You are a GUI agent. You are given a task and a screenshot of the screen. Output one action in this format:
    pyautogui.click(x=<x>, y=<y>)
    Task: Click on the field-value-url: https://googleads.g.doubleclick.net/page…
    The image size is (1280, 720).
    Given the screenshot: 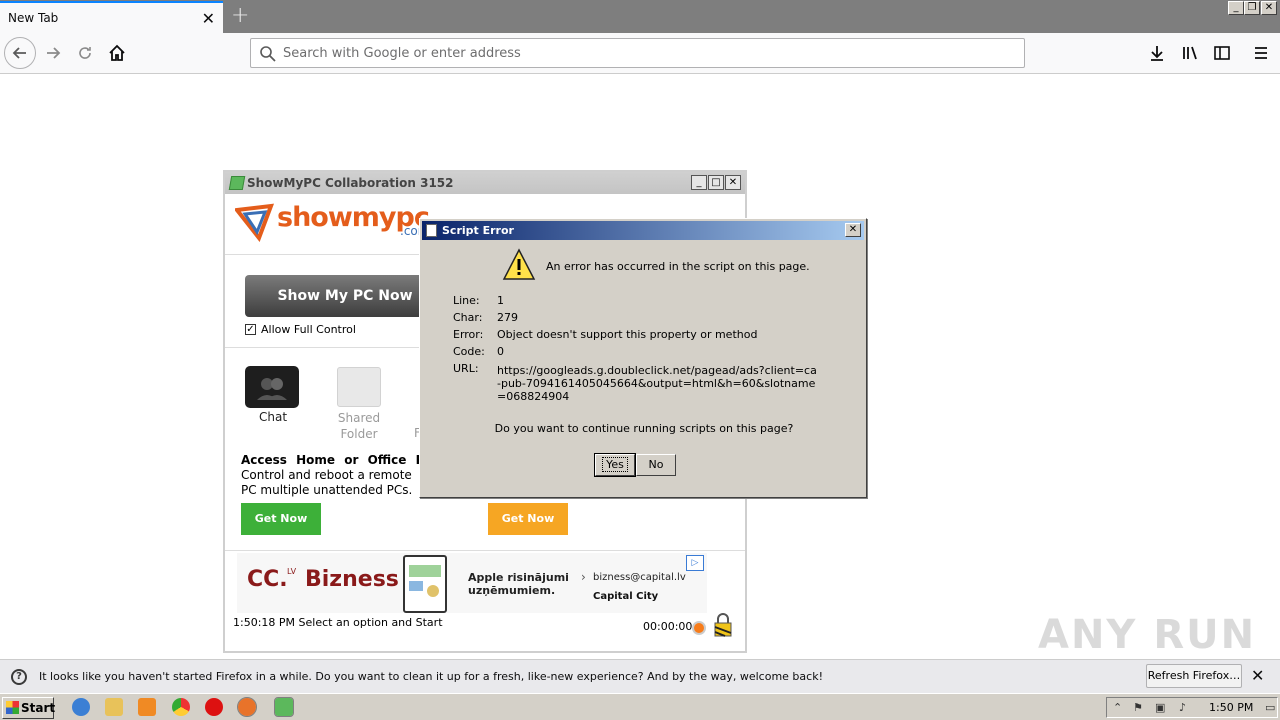 What is the action you would take?
    pyautogui.click(x=657, y=383)
    